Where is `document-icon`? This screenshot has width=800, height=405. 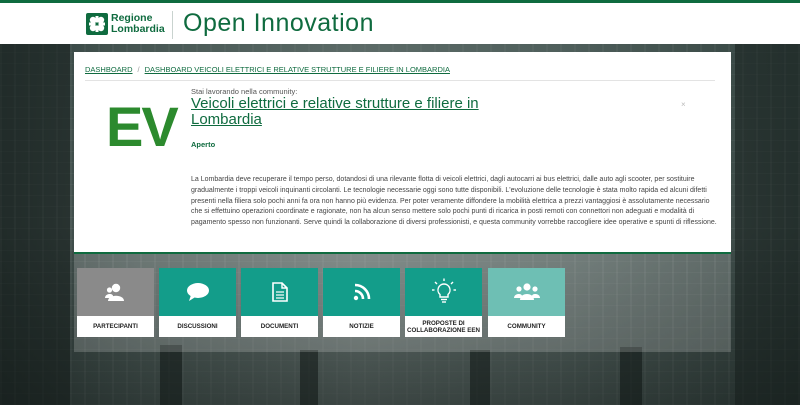
document-icon is located at coordinates (279, 292).